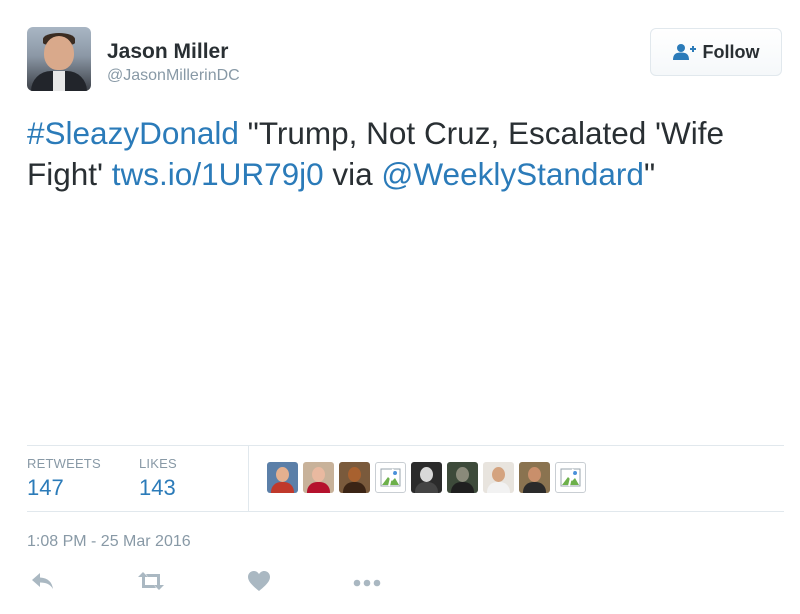 This screenshot has width=800, height=614. Describe the element at coordinates (167, 52) in the screenshot. I see `user-name: Jason Miller` at that location.